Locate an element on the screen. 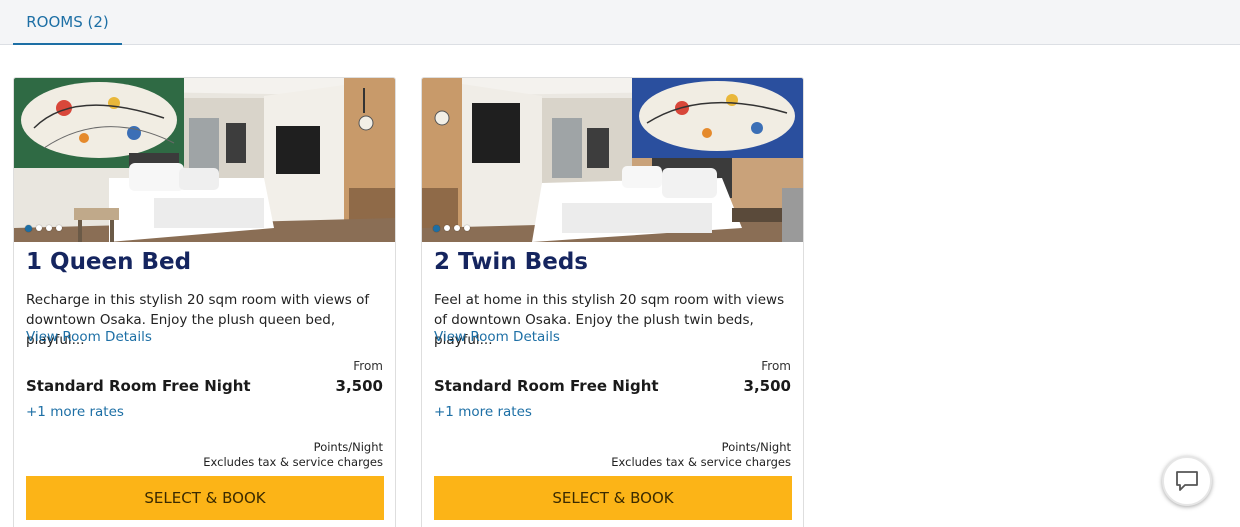  chat-button is located at coordinates (1187, 481).